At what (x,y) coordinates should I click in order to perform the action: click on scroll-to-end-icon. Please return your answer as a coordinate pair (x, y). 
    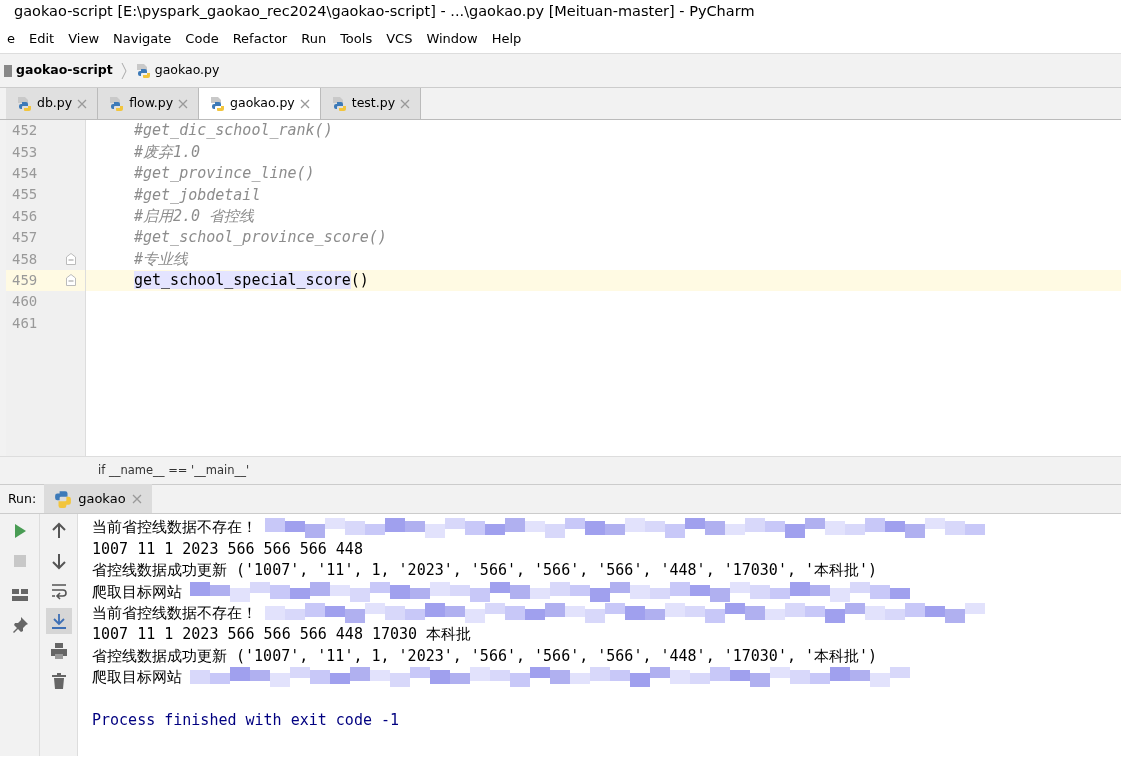
    Looking at the image, I should click on (58, 621).